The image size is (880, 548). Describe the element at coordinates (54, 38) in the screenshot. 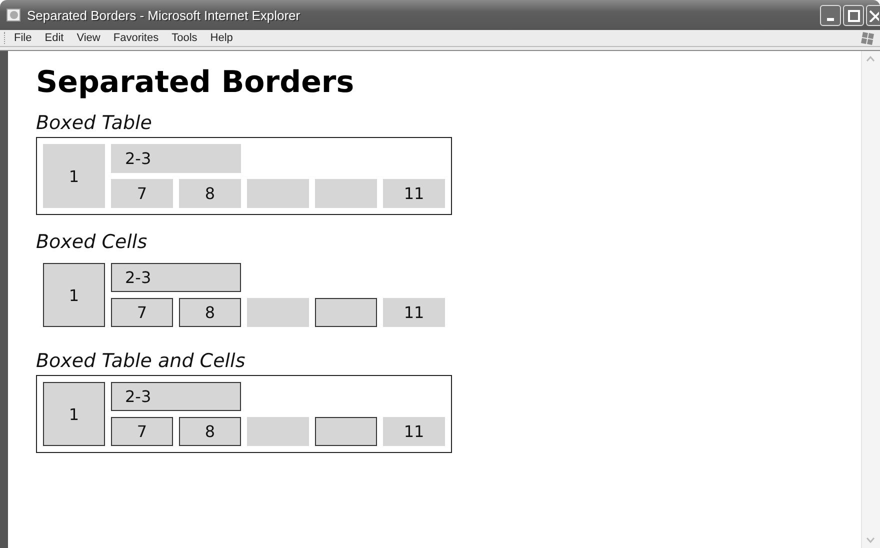

I see `menu-item: Edit` at that location.